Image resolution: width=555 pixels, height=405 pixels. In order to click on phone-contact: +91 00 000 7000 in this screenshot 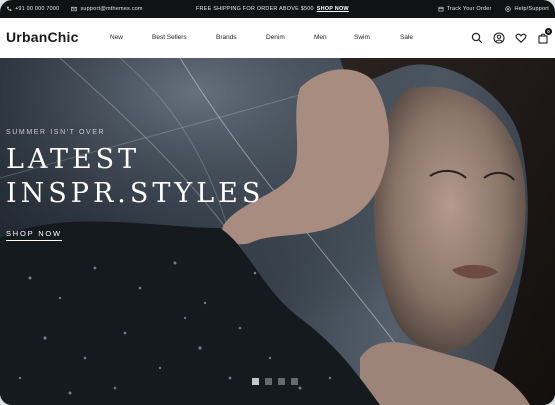, I will do `click(32, 9)`.